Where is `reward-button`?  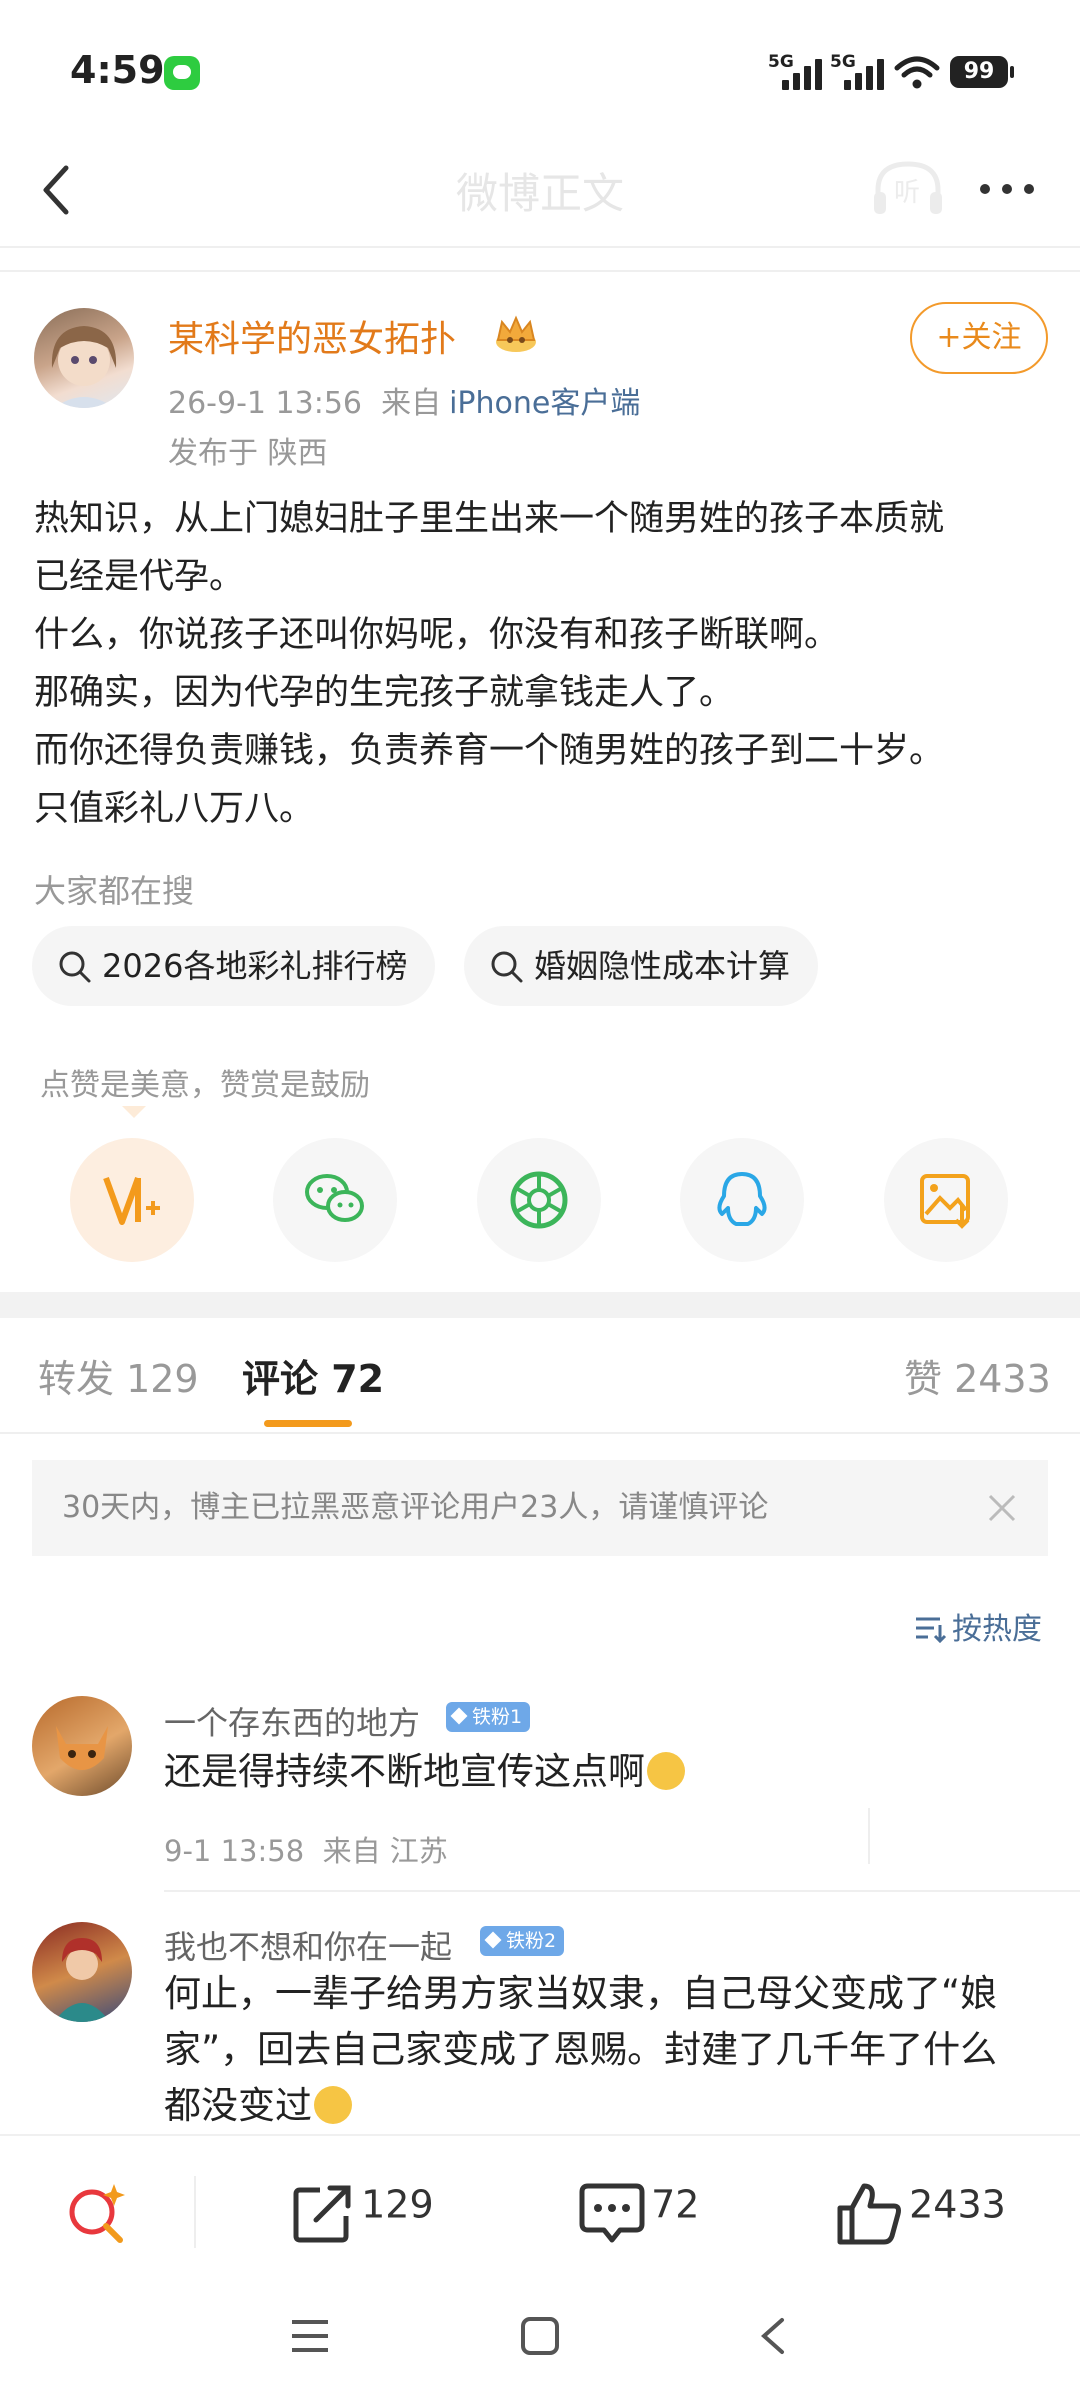
reward-button is located at coordinates (132, 1200).